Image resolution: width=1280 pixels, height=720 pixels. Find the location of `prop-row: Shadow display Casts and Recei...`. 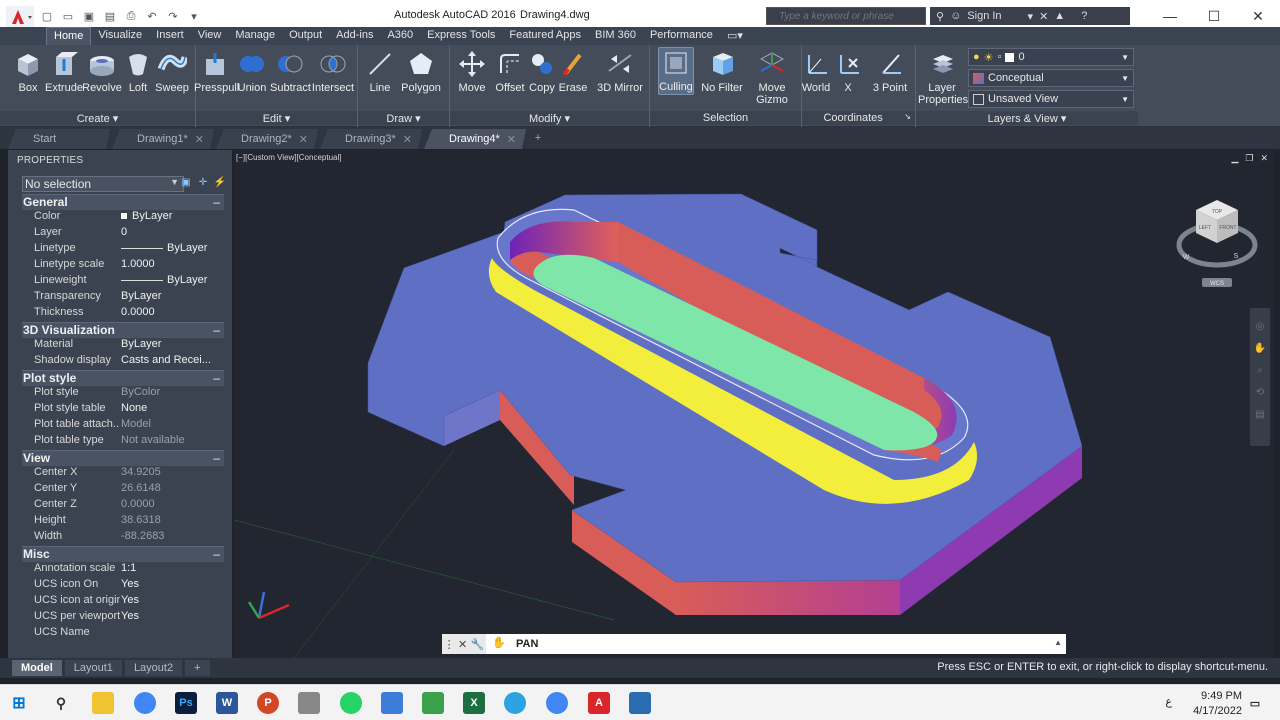

prop-row: Shadow display Casts and Recei... is located at coordinates (123, 362).